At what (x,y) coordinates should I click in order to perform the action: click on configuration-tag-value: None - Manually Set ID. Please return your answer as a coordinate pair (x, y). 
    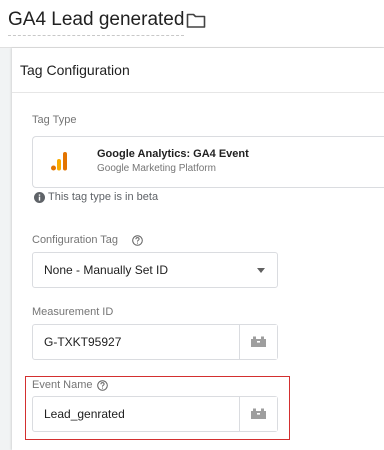
    Looking at the image, I should click on (106, 270).